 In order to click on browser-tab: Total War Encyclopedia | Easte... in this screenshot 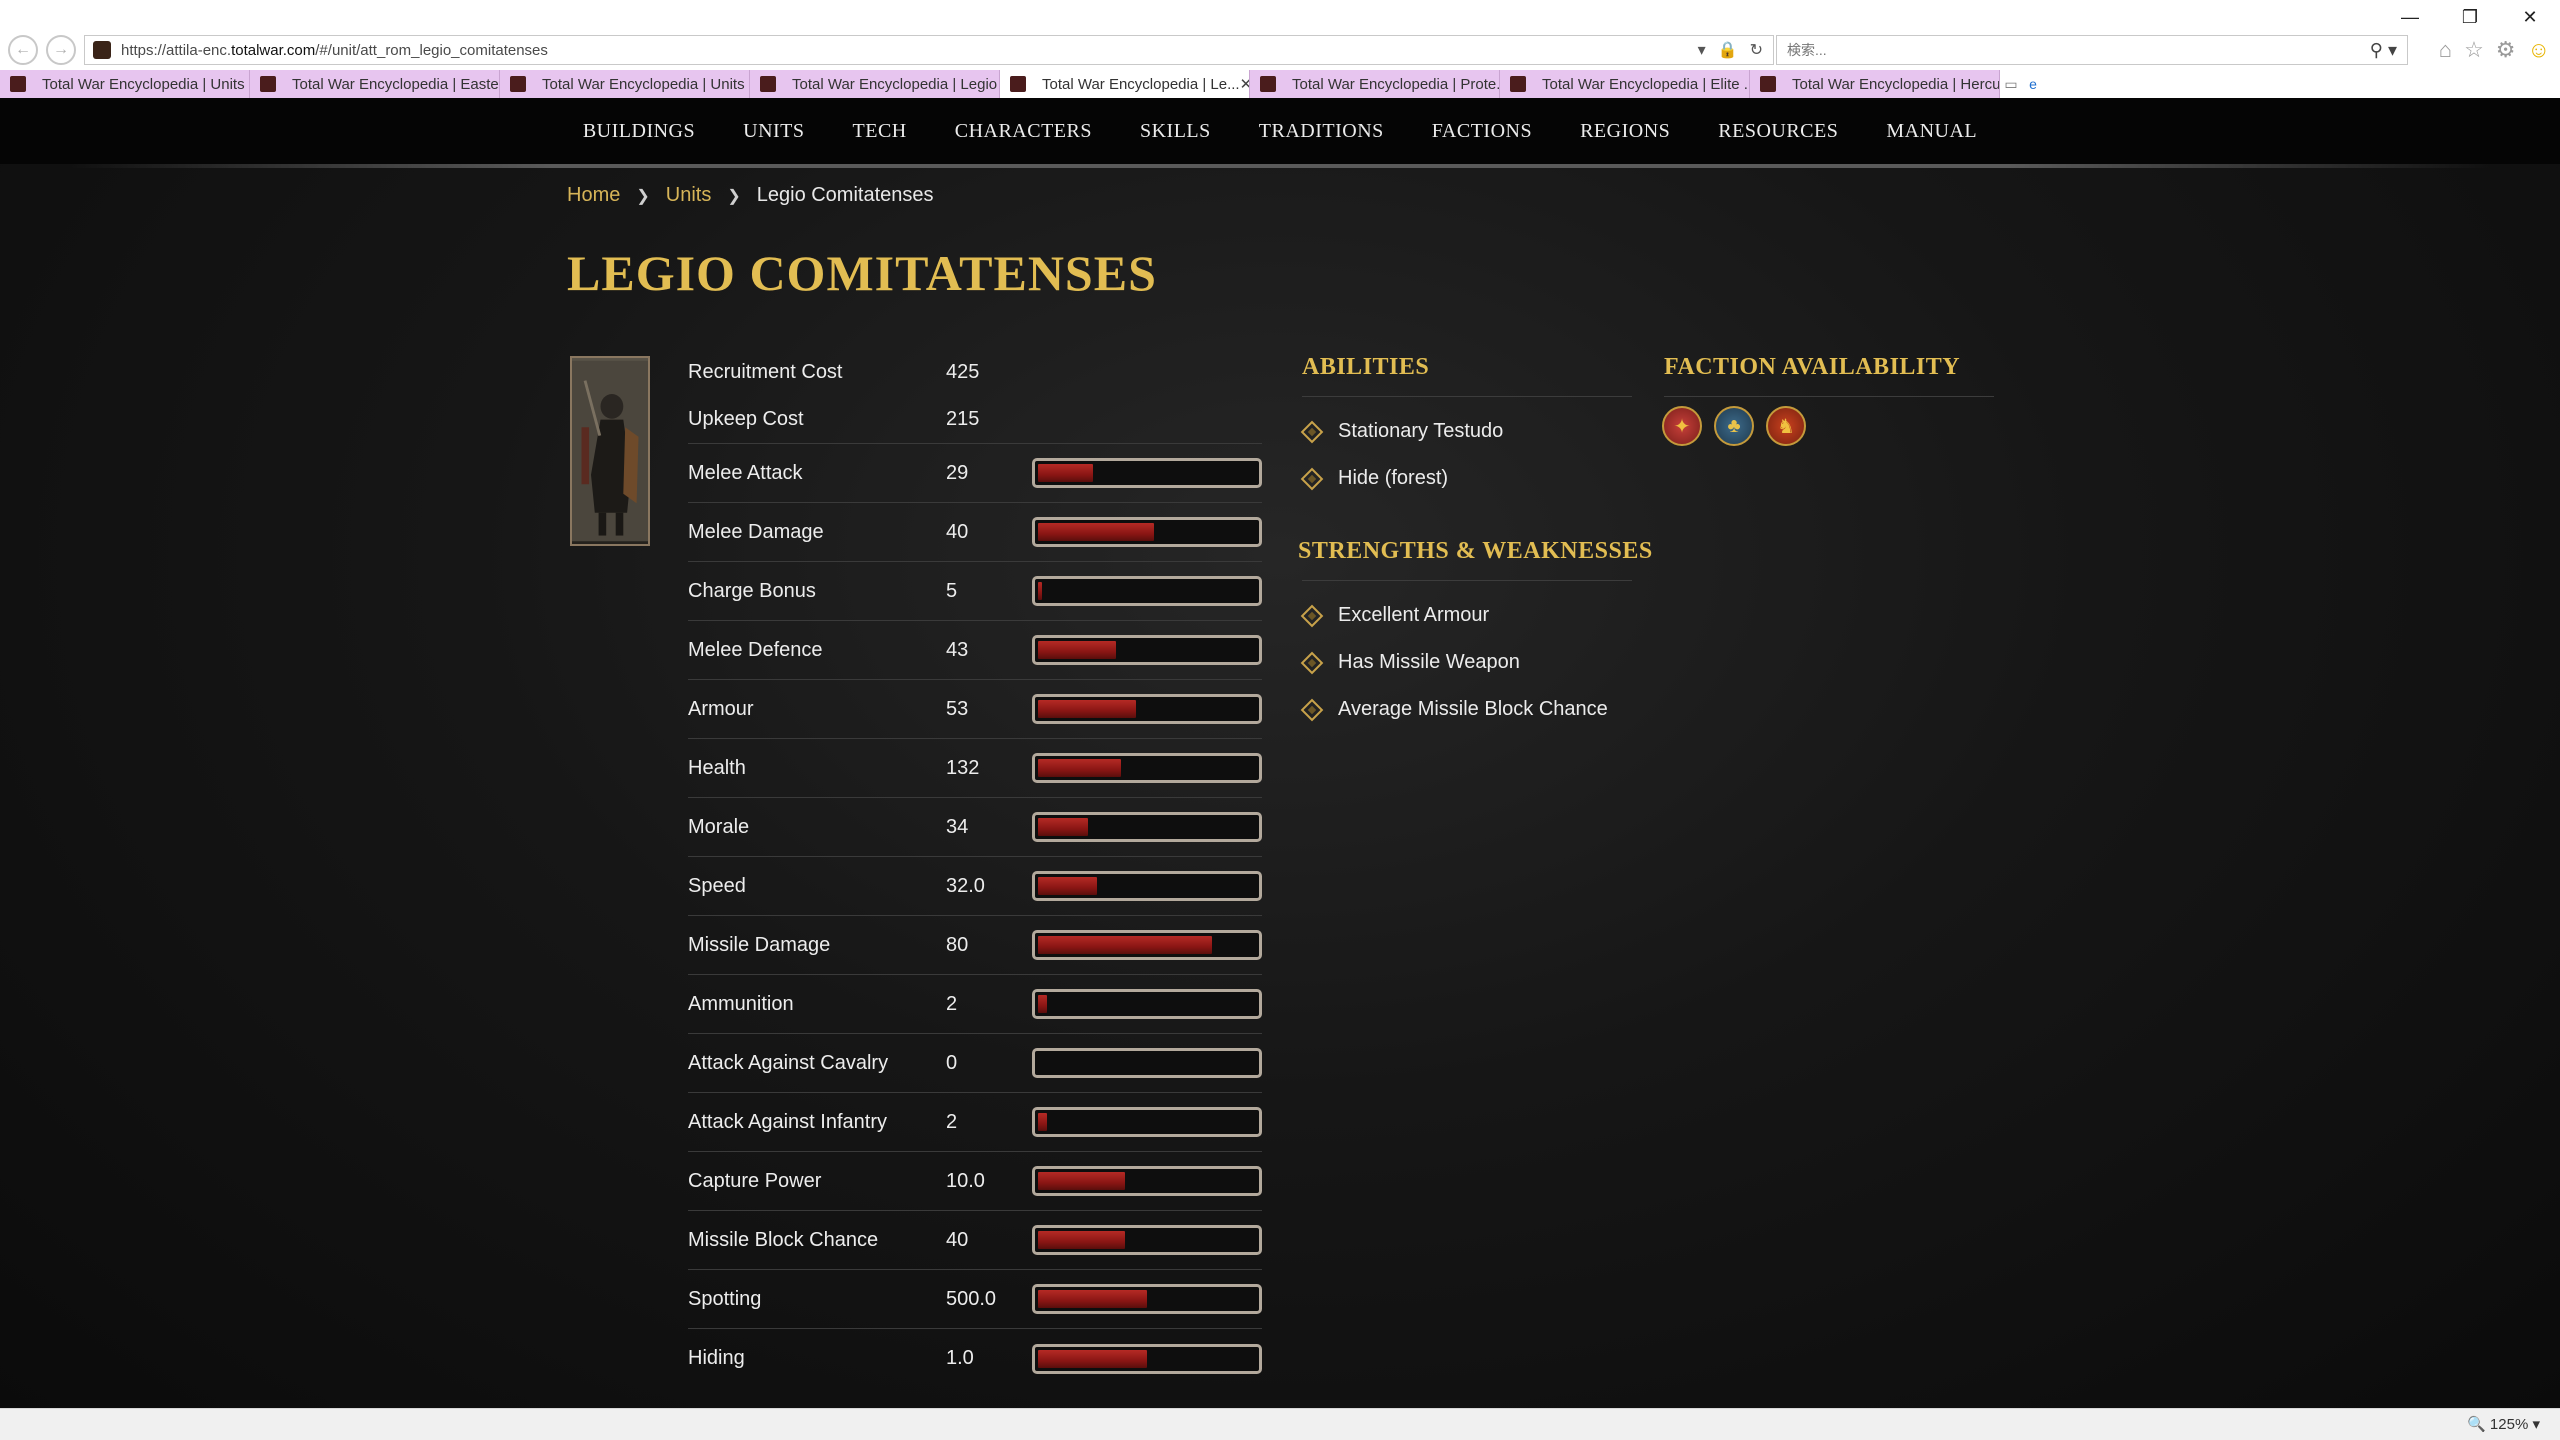, I will do `click(375, 84)`.